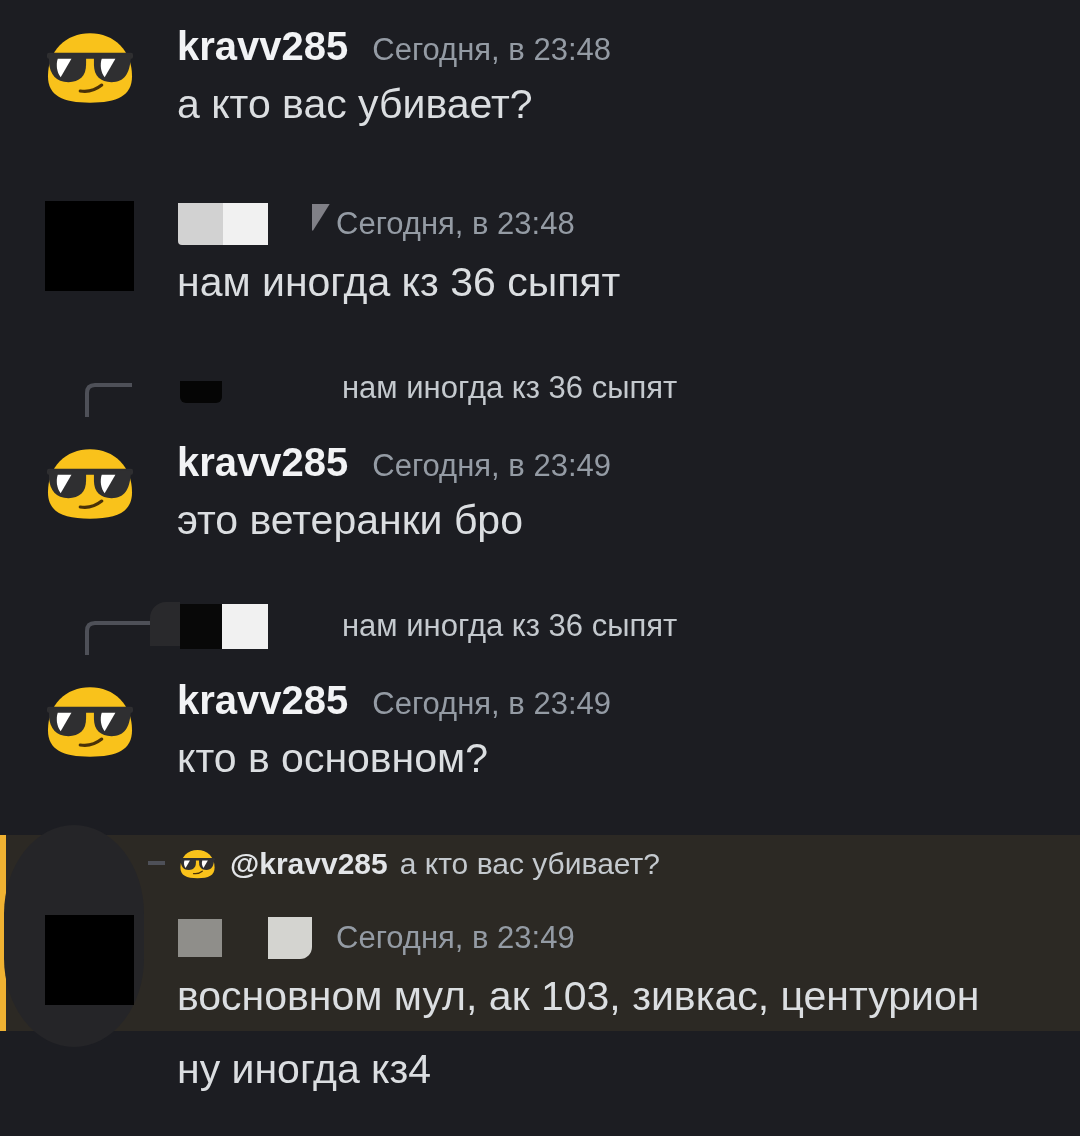 Image resolution: width=1080 pixels, height=1136 pixels. I want to click on reply-preview: а кто вас убивает?, so click(529, 864).